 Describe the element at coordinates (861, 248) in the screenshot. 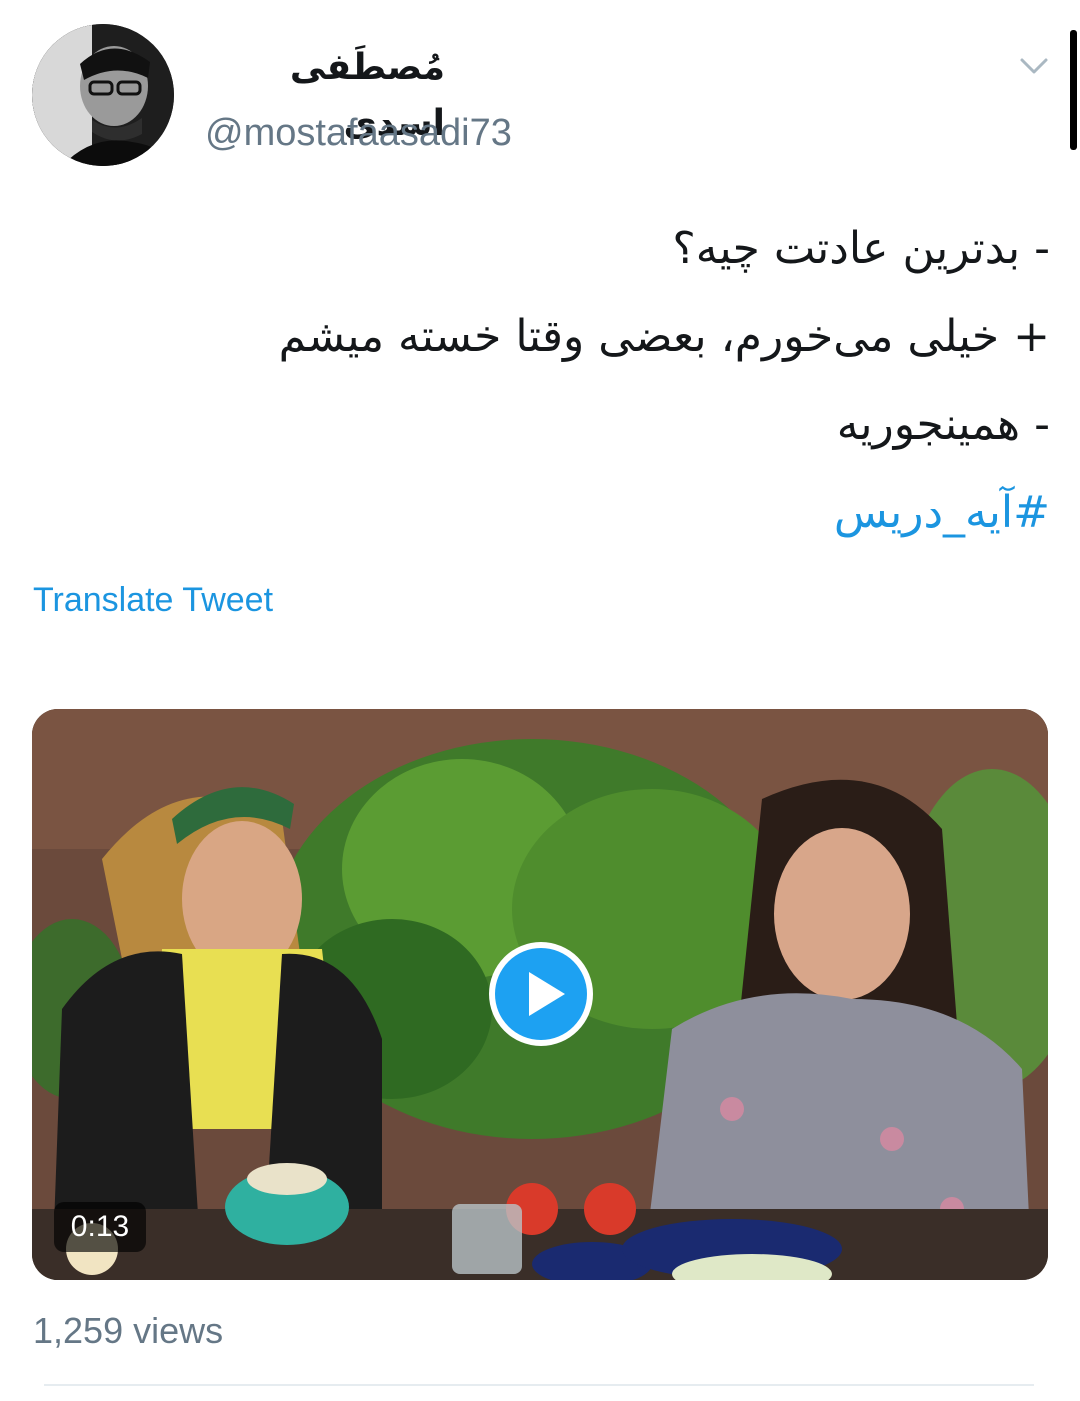

I see `tweet-line: - بدترین عادتت چیه؟` at that location.